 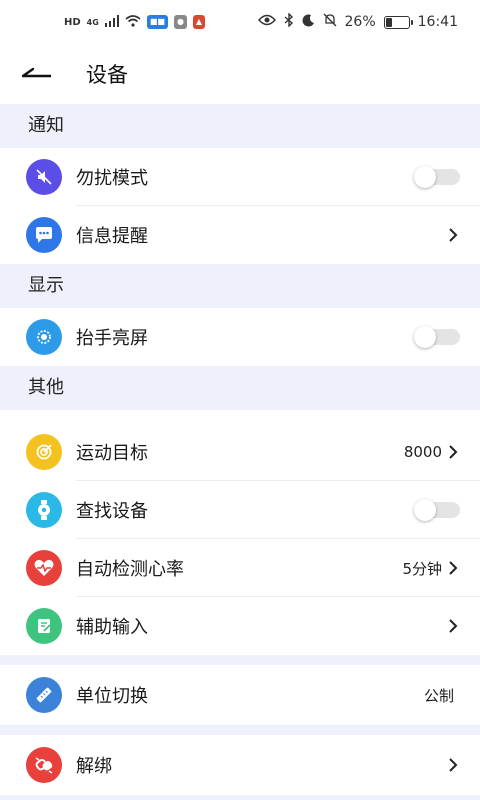 I want to click on heart-value: 5分钟, so click(x=422, y=568).